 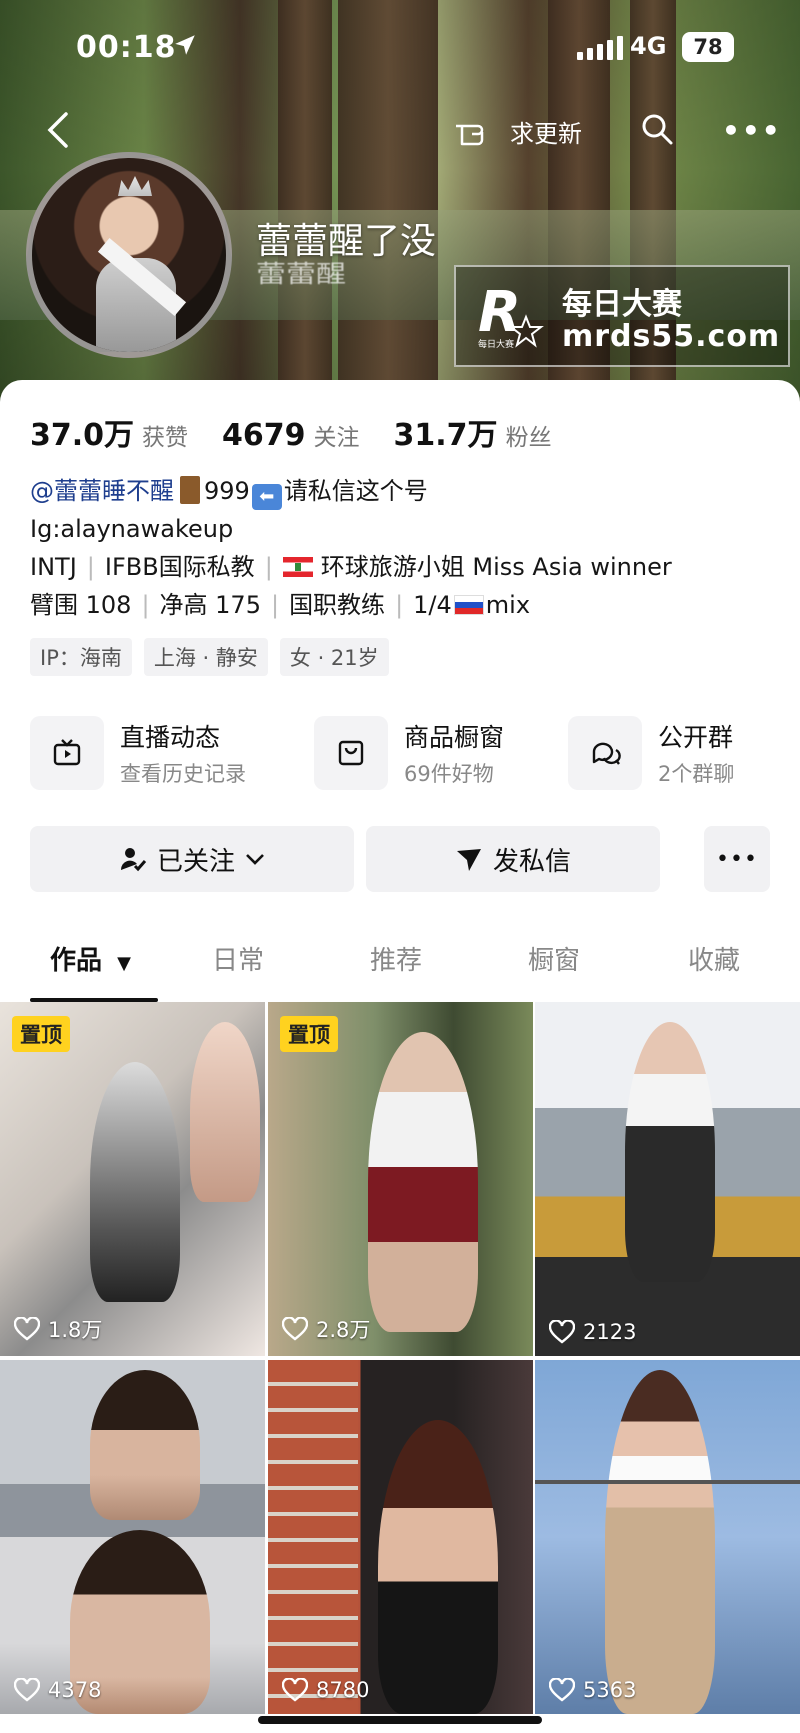 I want to click on back-arrow-icon, so click(x=59, y=130).